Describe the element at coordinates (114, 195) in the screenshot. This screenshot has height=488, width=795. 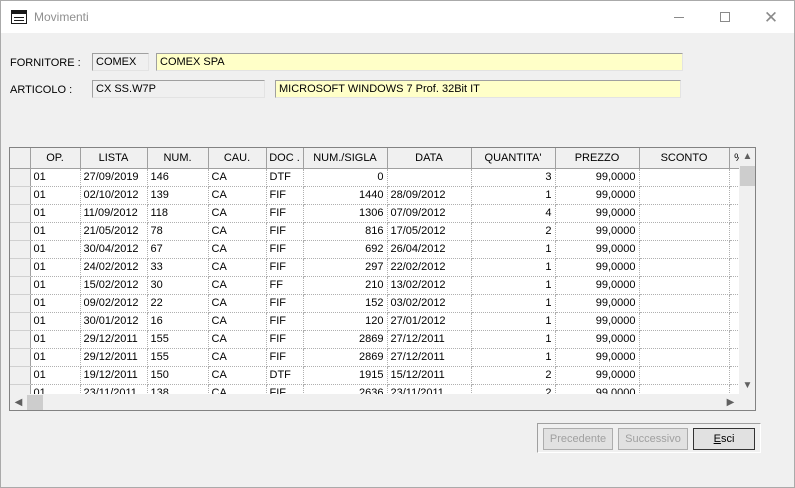
I see `cell-lista: 02/10/2012` at that location.